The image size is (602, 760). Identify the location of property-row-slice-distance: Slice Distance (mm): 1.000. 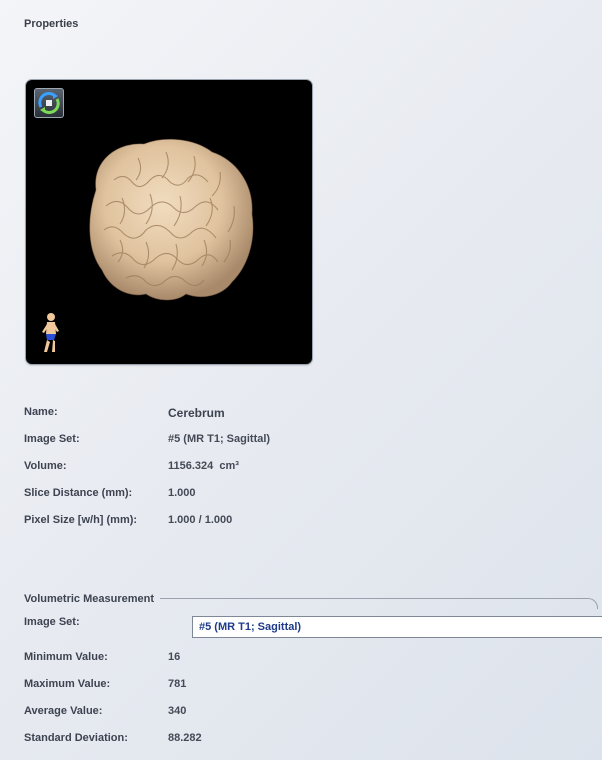
(304, 500).